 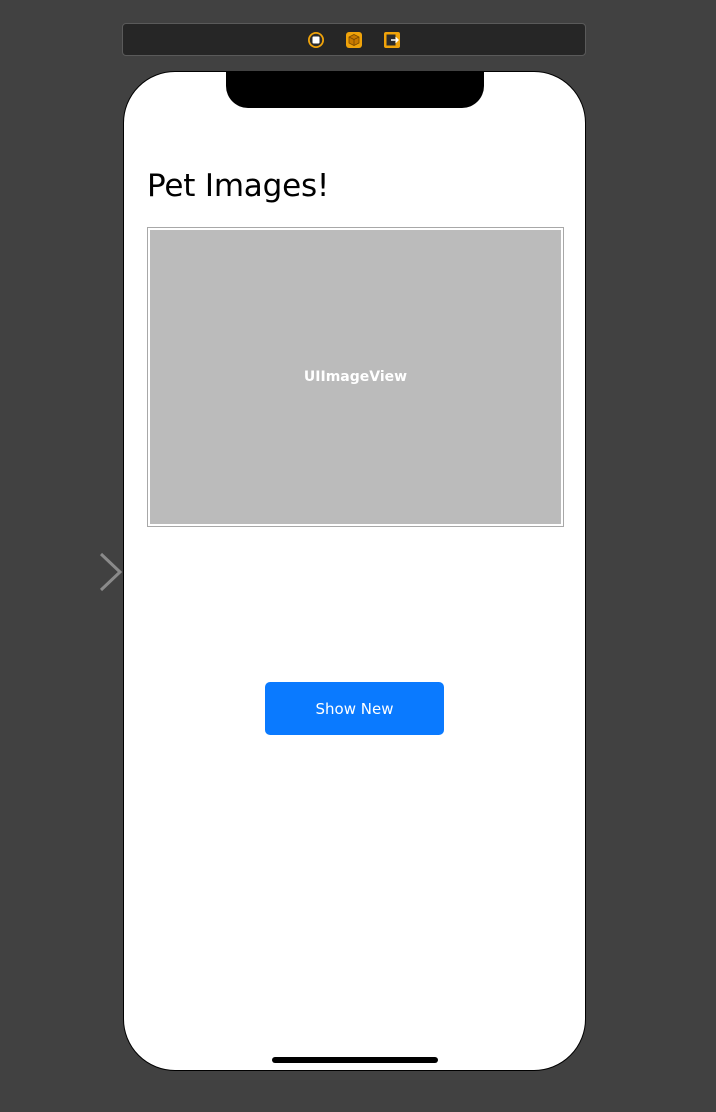 What do you see at coordinates (392, 40) in the screenshot?
I see `exit-icon` at bounding box center [392, 40].